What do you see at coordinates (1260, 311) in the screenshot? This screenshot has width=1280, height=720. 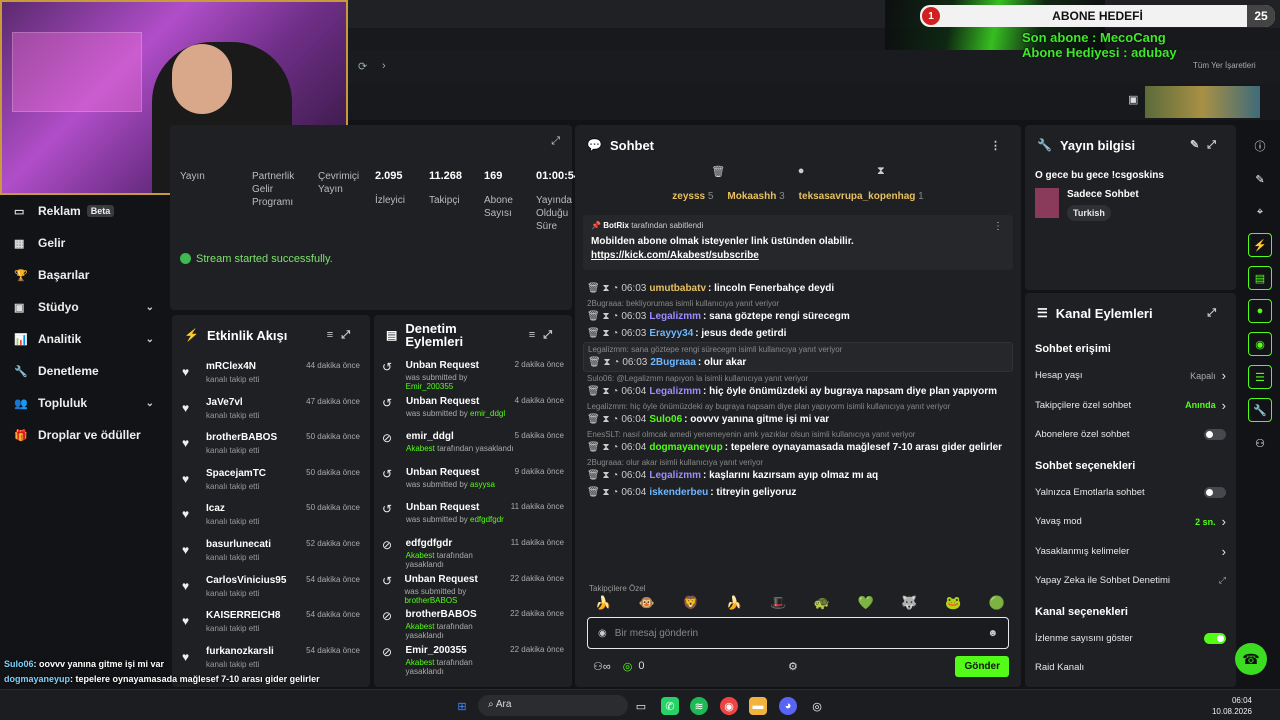 I see `chat-icon: ●` at bounding box center [1260, 311].